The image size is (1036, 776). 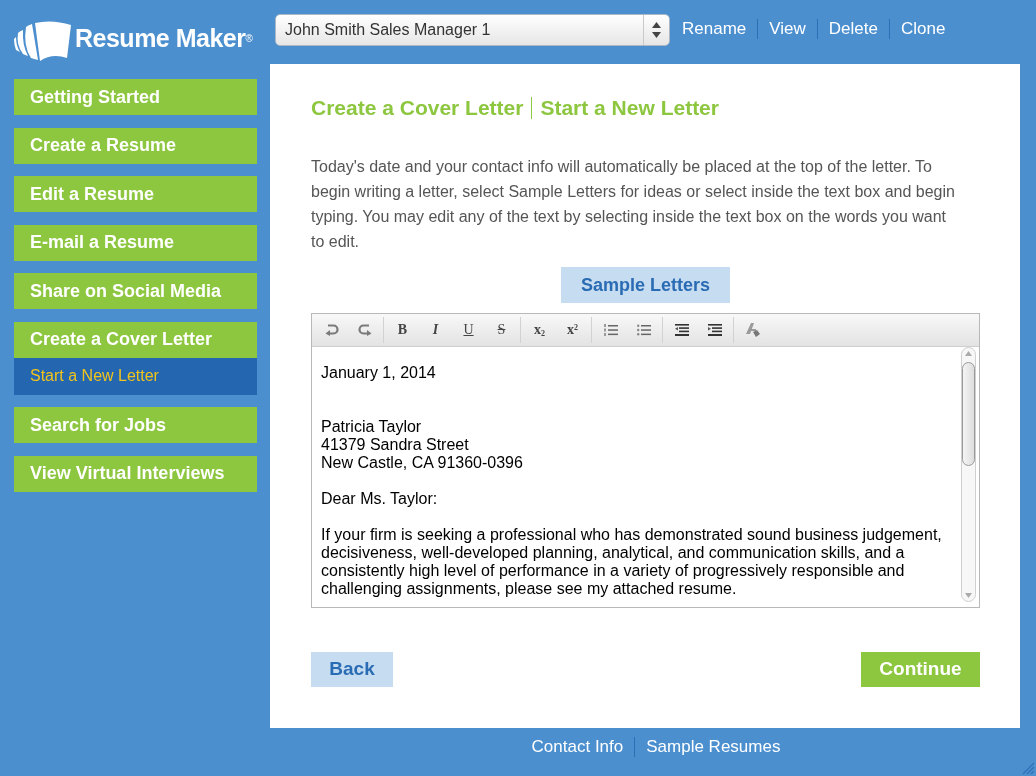 I want to click on page-title: Create a Cover Letter, so click(x=417, y=108).